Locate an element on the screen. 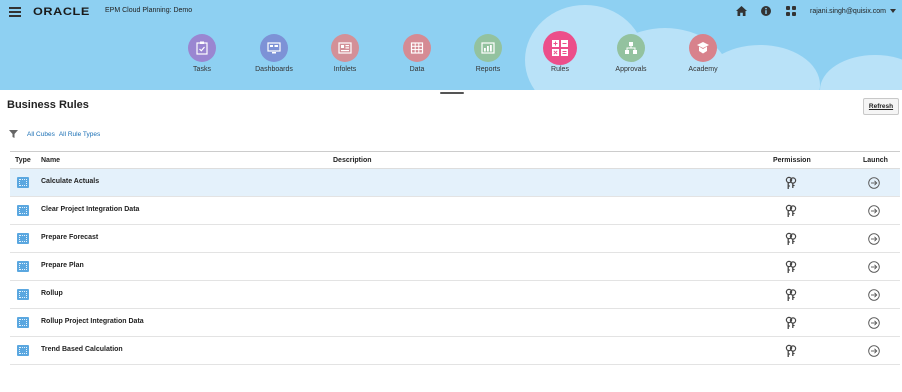  nav-label: Reports is located at coordinates (488, 69).